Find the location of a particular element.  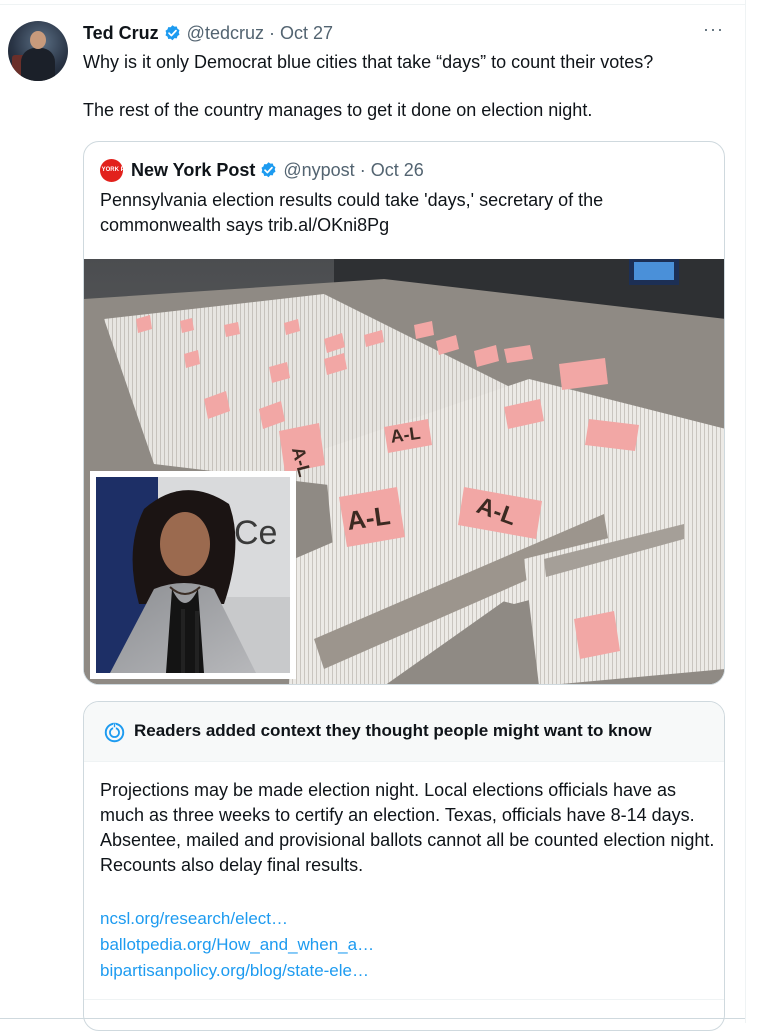

svg-text: Ce is located at coordinates (255, 533).